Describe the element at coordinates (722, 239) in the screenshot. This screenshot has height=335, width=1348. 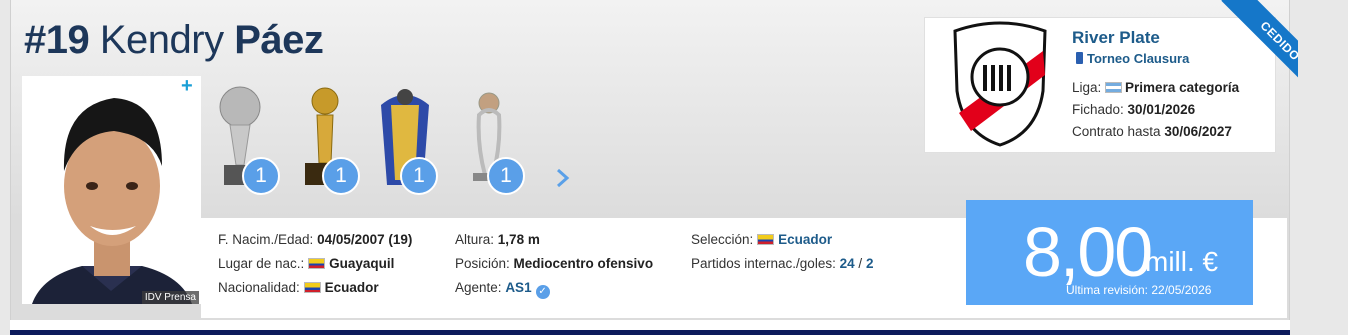
I see `national-team-label: Selección:` at that location.